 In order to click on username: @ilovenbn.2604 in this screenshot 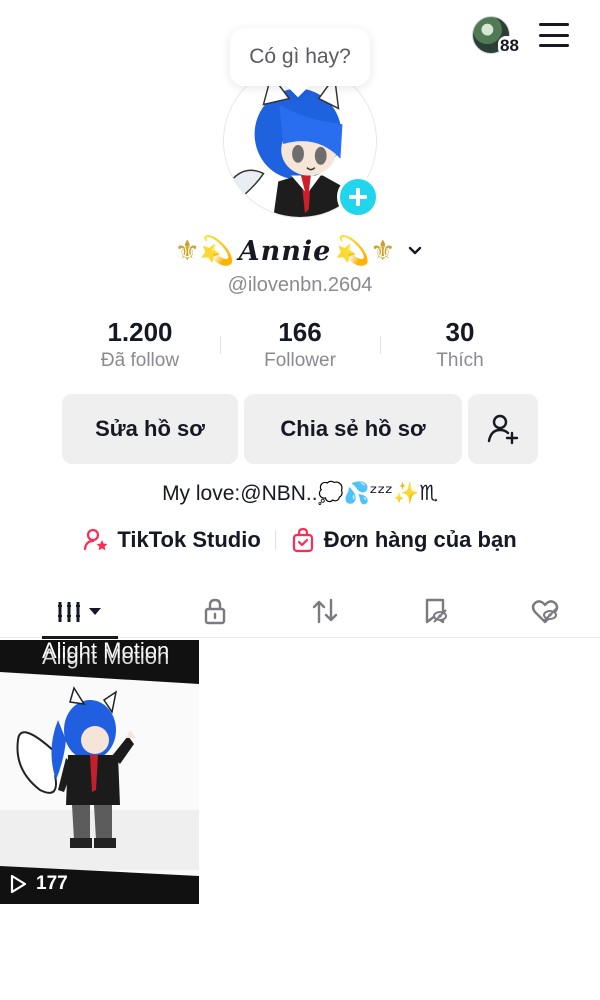, I will do `click(300, 285)`.